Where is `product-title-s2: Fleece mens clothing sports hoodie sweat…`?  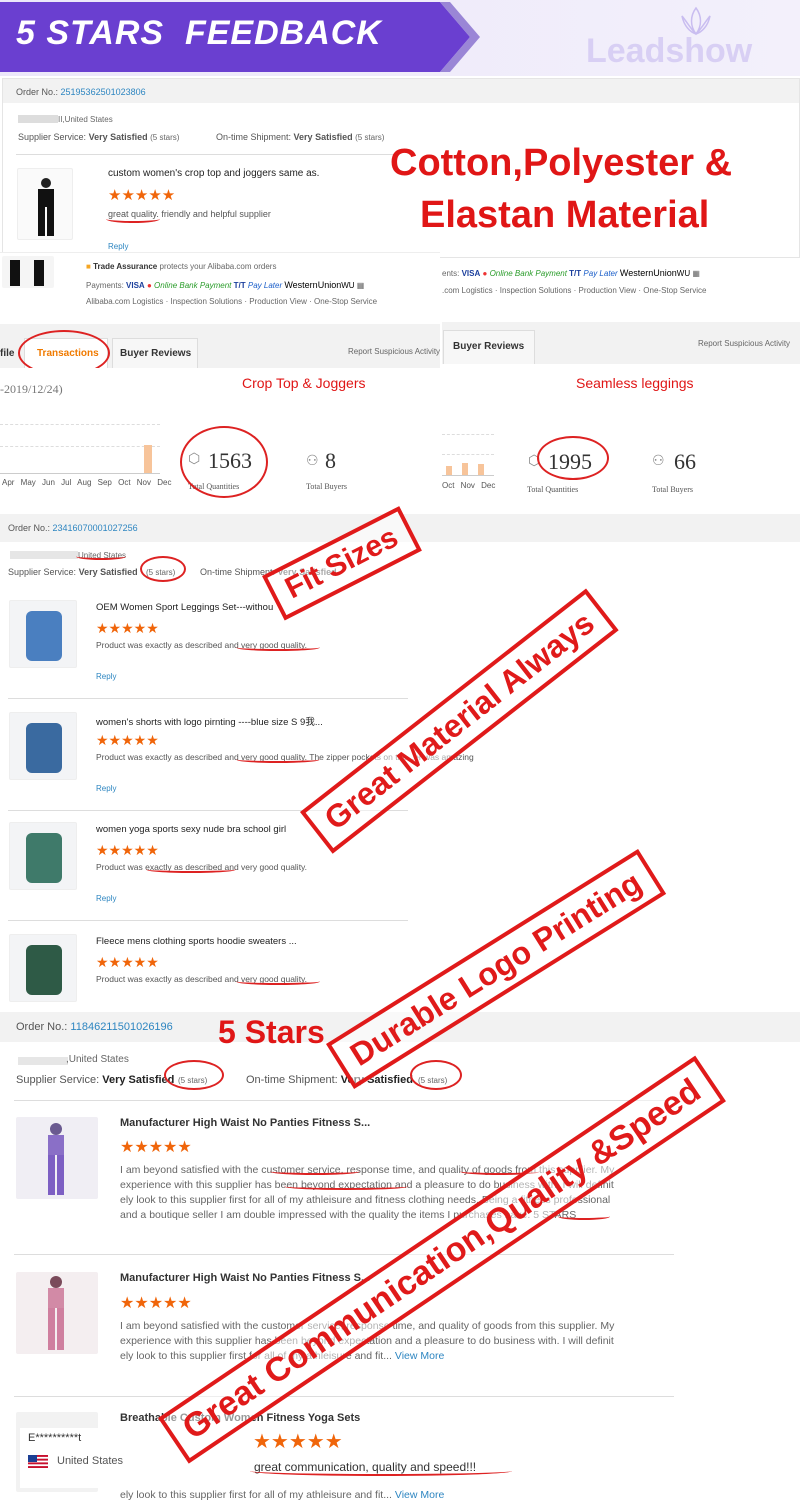 product-title-s2: Fleece mens clothing sports hoodie sweat… is located at coordinates (196, 941).